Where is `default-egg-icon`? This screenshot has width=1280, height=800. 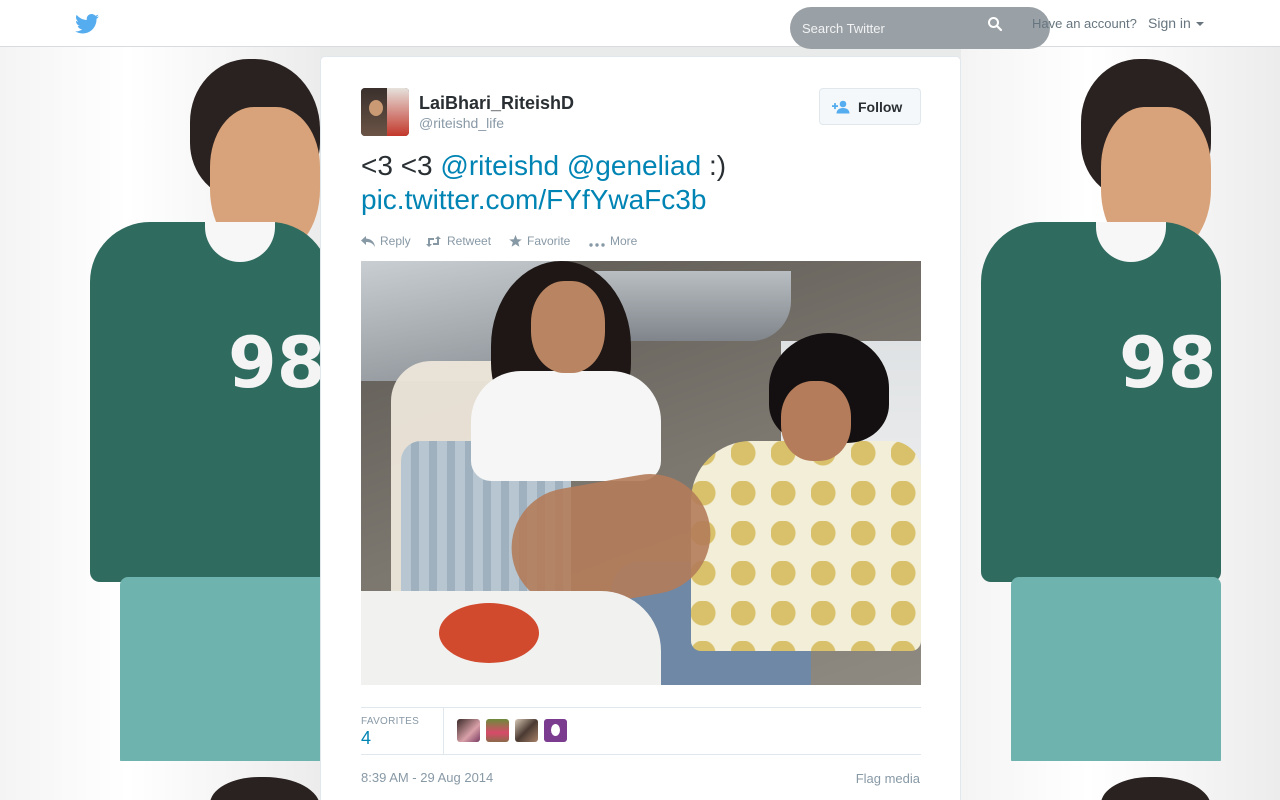 default-egg-icon is located at coordinates (555, 730).